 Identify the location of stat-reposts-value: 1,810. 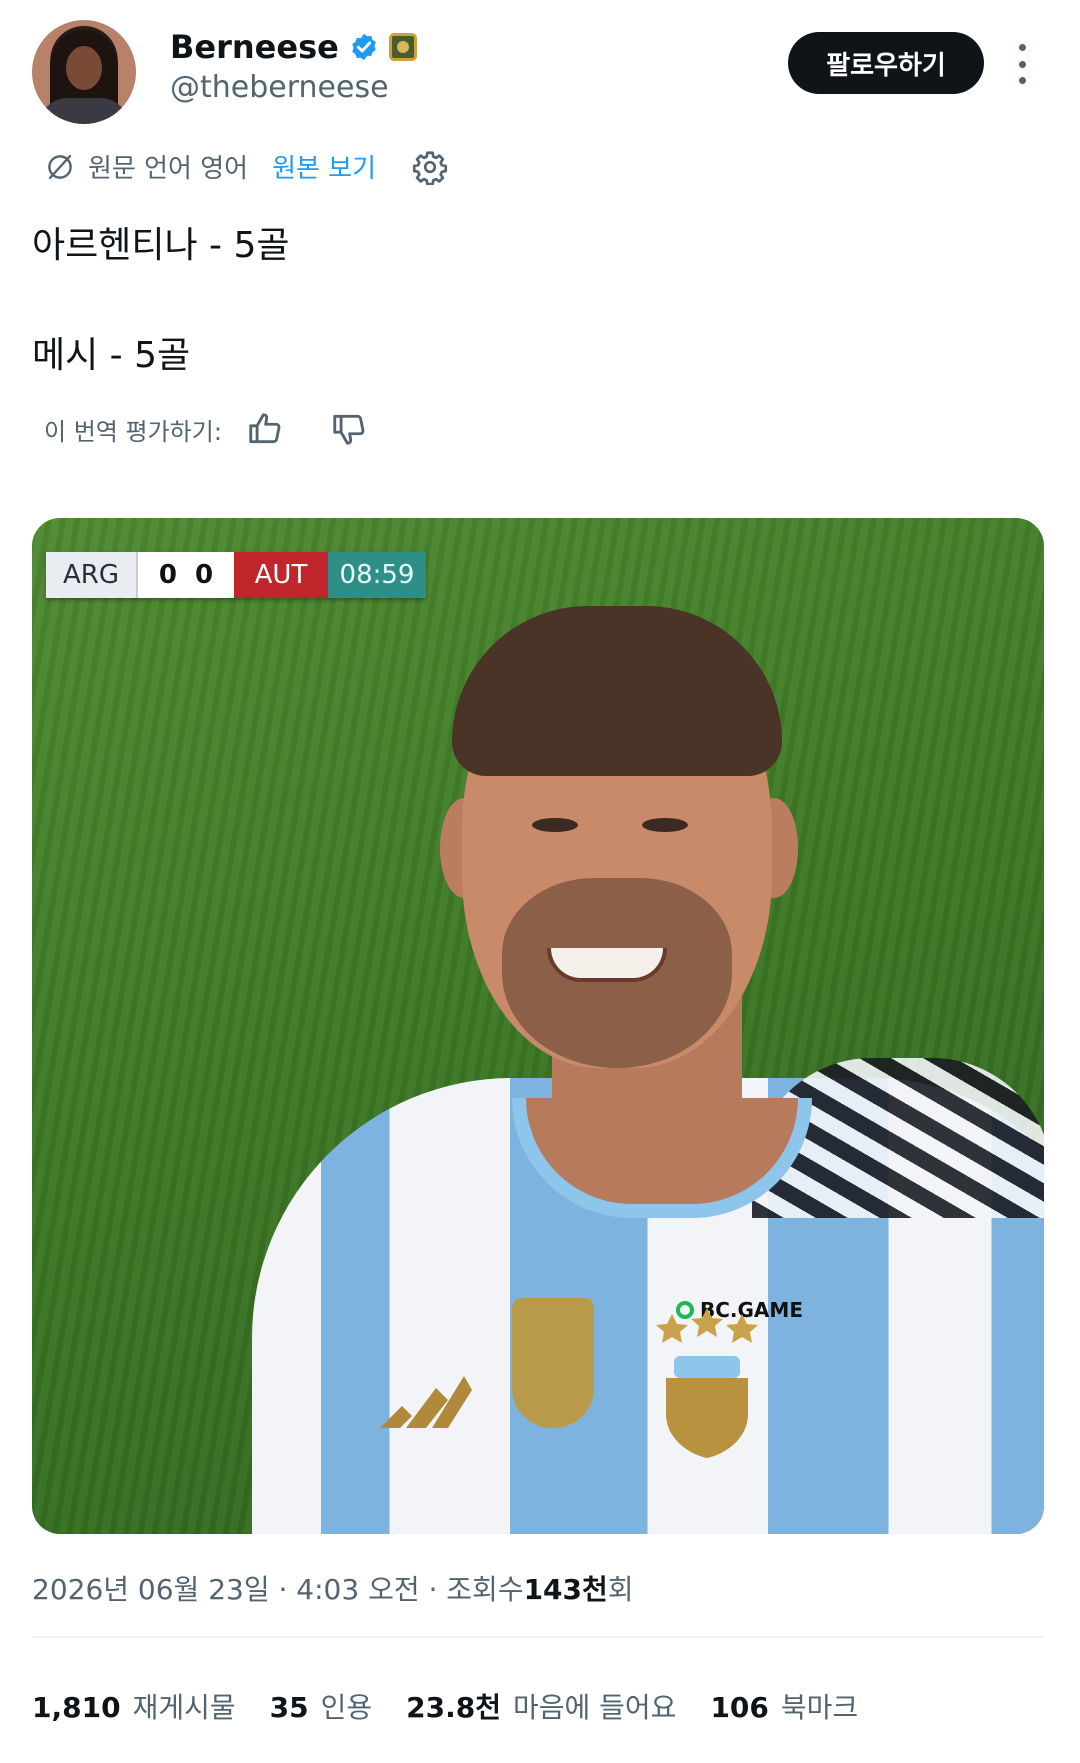
(76, 1707).